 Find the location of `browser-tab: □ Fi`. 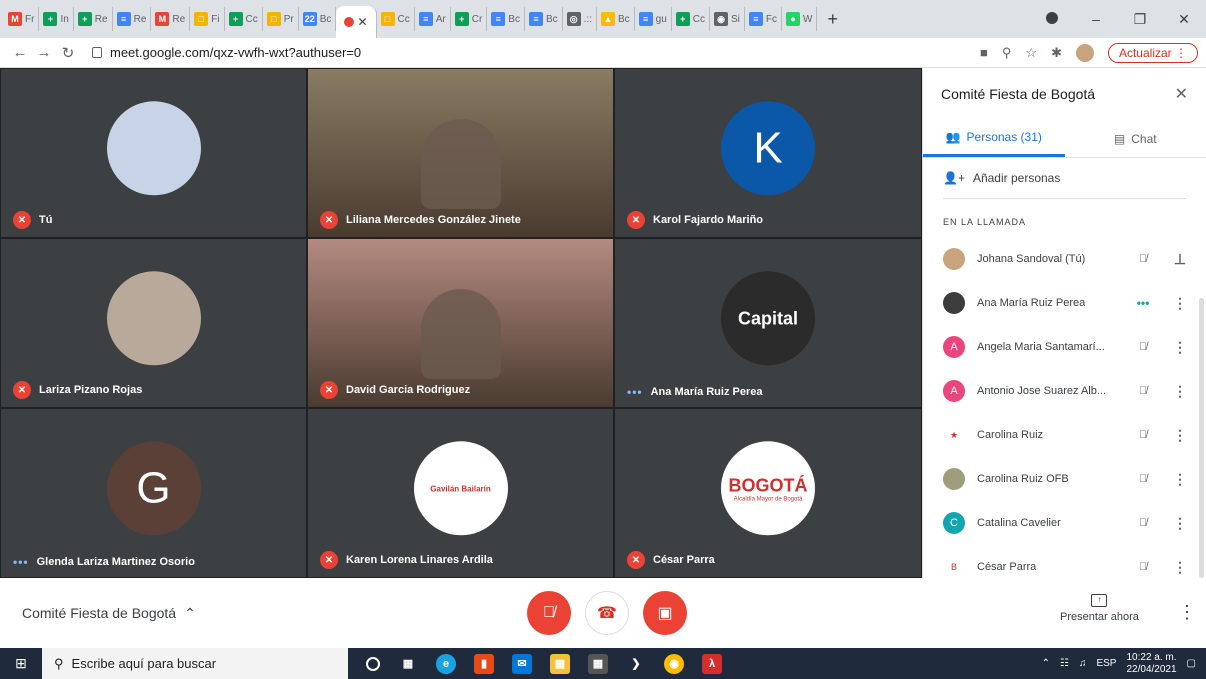

browser-tab: □ Fi is located at coordinates (207, 19).